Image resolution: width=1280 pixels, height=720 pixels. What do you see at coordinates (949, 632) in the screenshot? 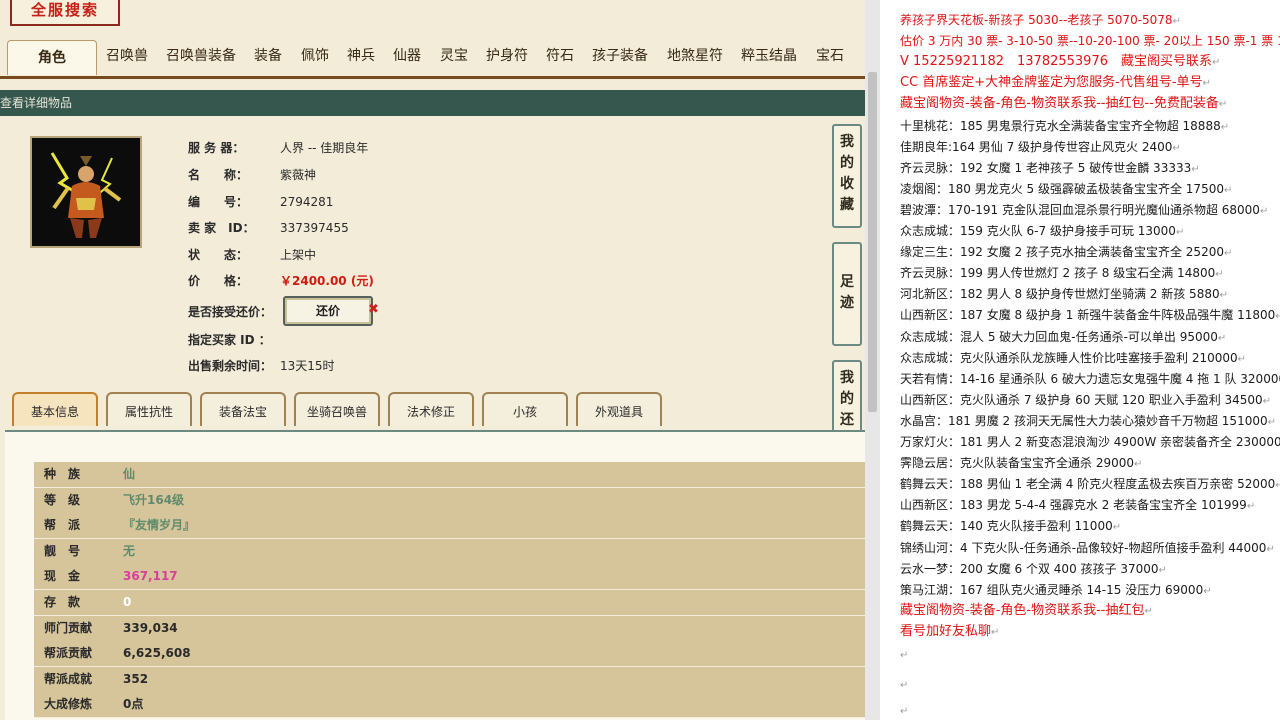
I see `chat-line: 看号加好友私聊↵` at bounding box center [949, 632].